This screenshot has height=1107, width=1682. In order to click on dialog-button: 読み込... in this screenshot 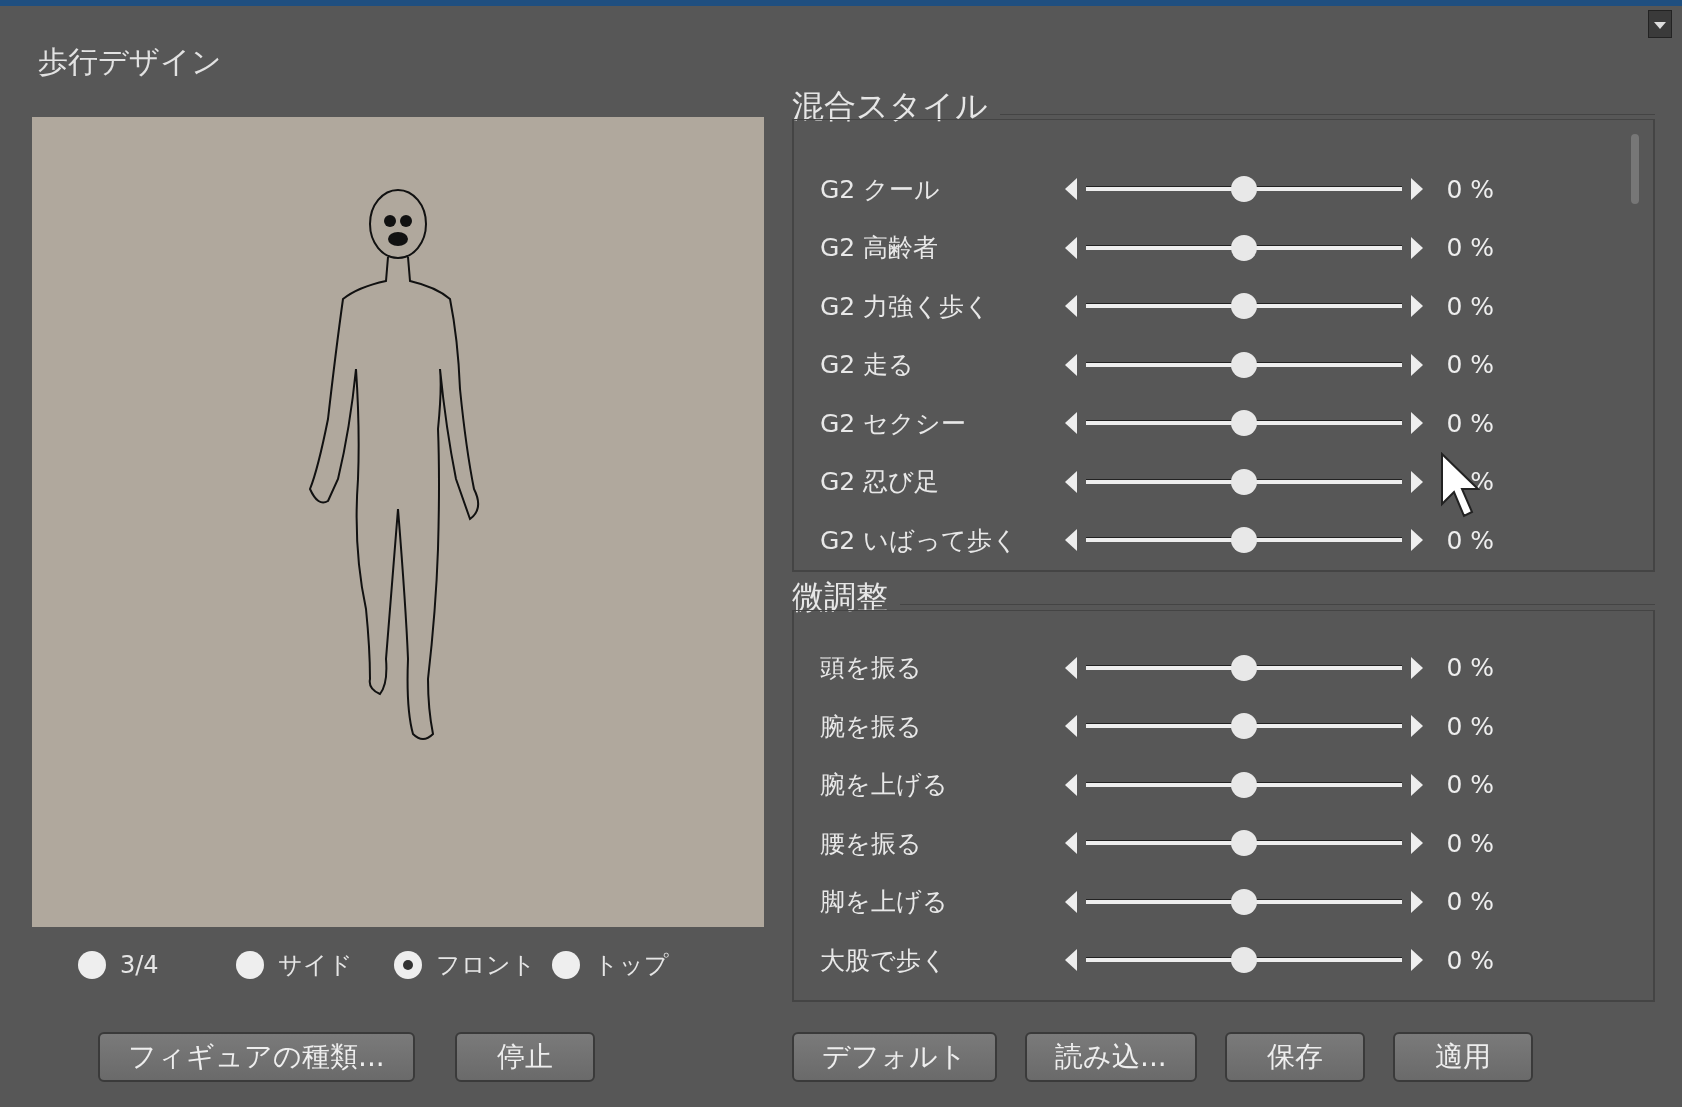, I will do `click(1111, 1056)`.